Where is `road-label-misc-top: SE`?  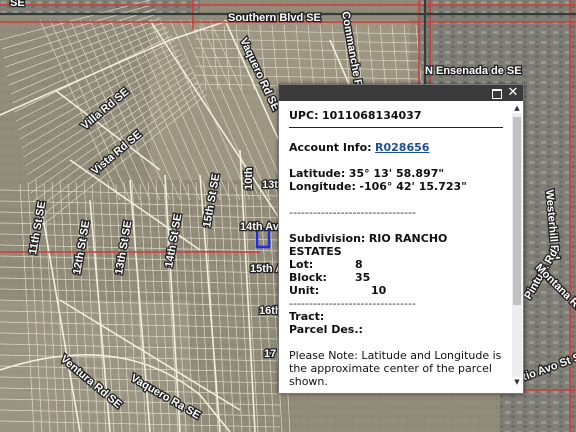
road-label-misc-top: SE is located at coordinates (17, 4).